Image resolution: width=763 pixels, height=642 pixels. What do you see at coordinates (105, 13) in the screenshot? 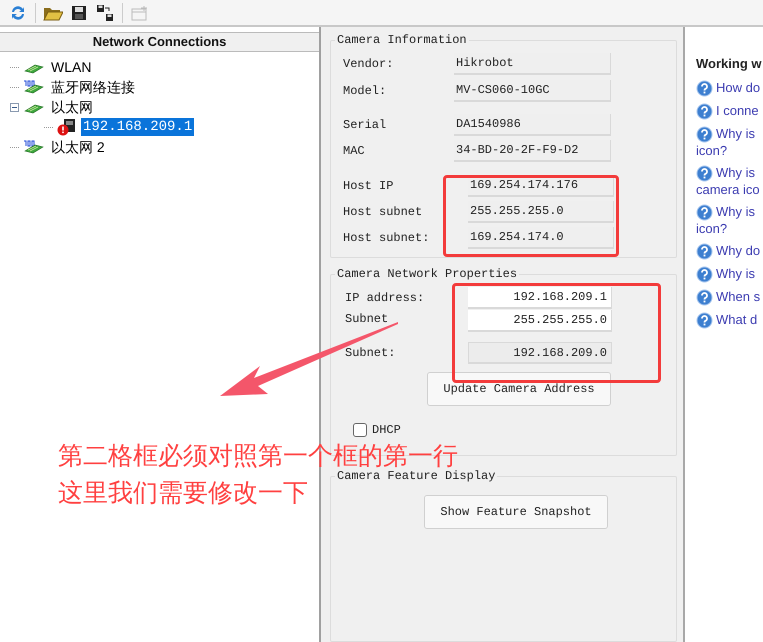
I see `two-disks-icon` at bounding box center [105, 13].